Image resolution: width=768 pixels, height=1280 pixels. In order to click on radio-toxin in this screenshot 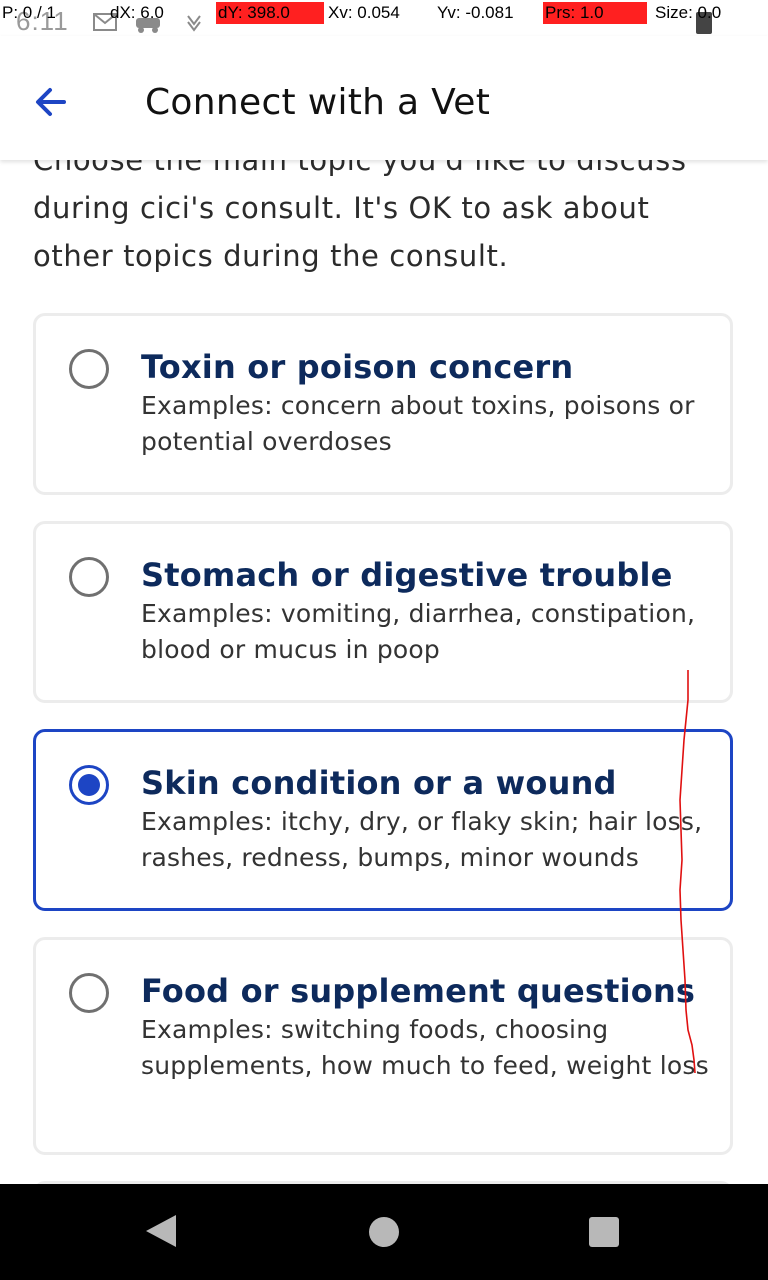, I will do `click(89, 369)`.